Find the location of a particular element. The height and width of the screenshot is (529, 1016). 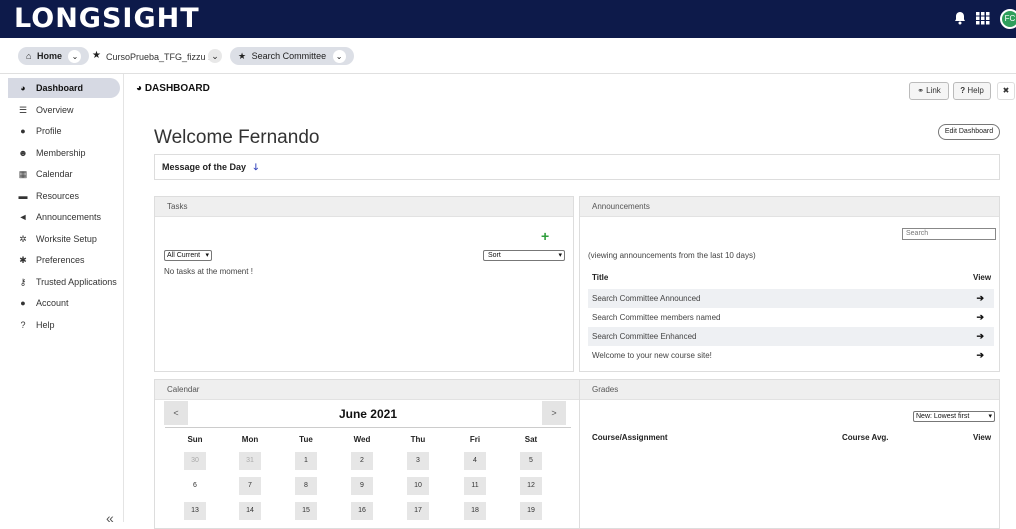

calendar-day-of-week: Sat is located at coordinates (531, 439).